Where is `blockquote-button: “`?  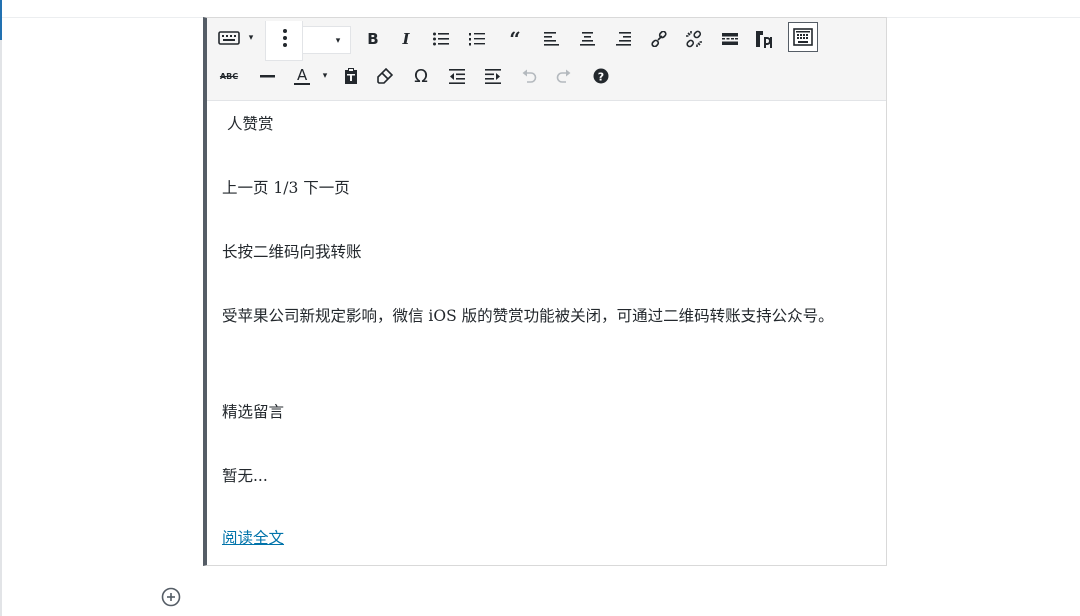
blockquote-button: “ is located at coordinates (515, 39).